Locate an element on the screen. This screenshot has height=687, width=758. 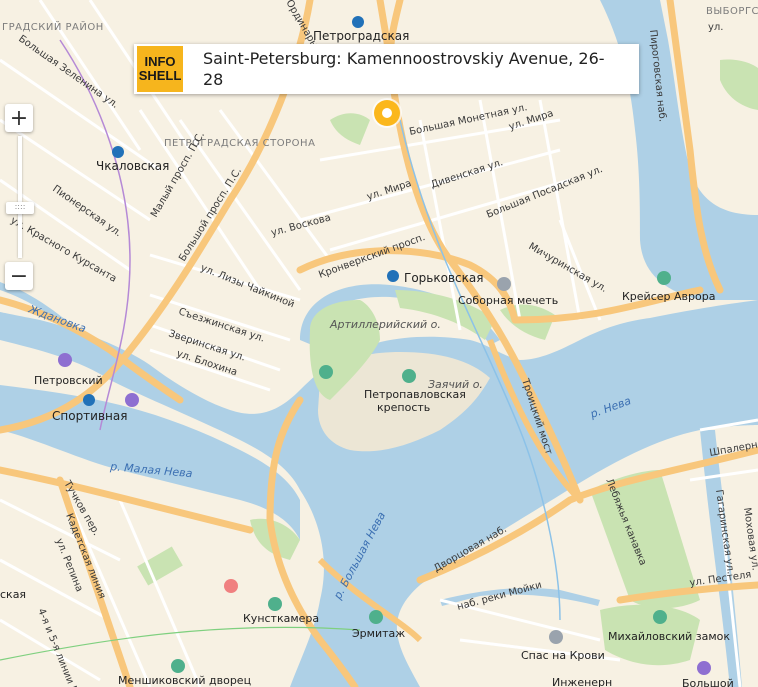
location-marker is located at coordinates (387, 113).